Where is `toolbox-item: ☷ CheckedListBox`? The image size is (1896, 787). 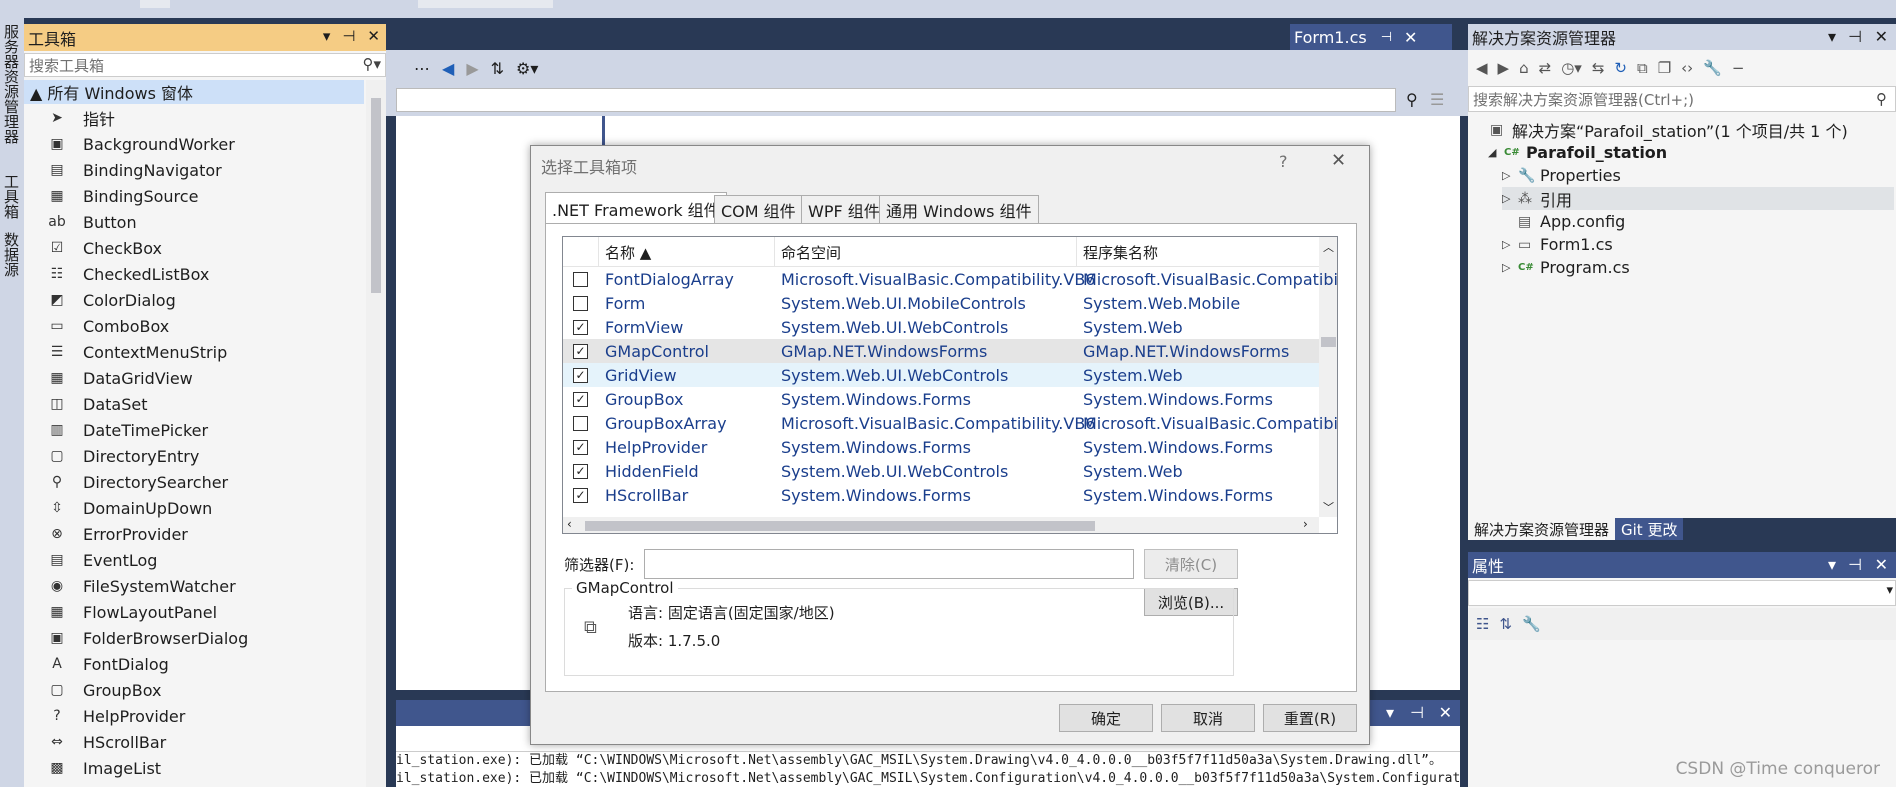
toolbox-item: ☷ CheckedListBox is located at coordinates (194, 274).